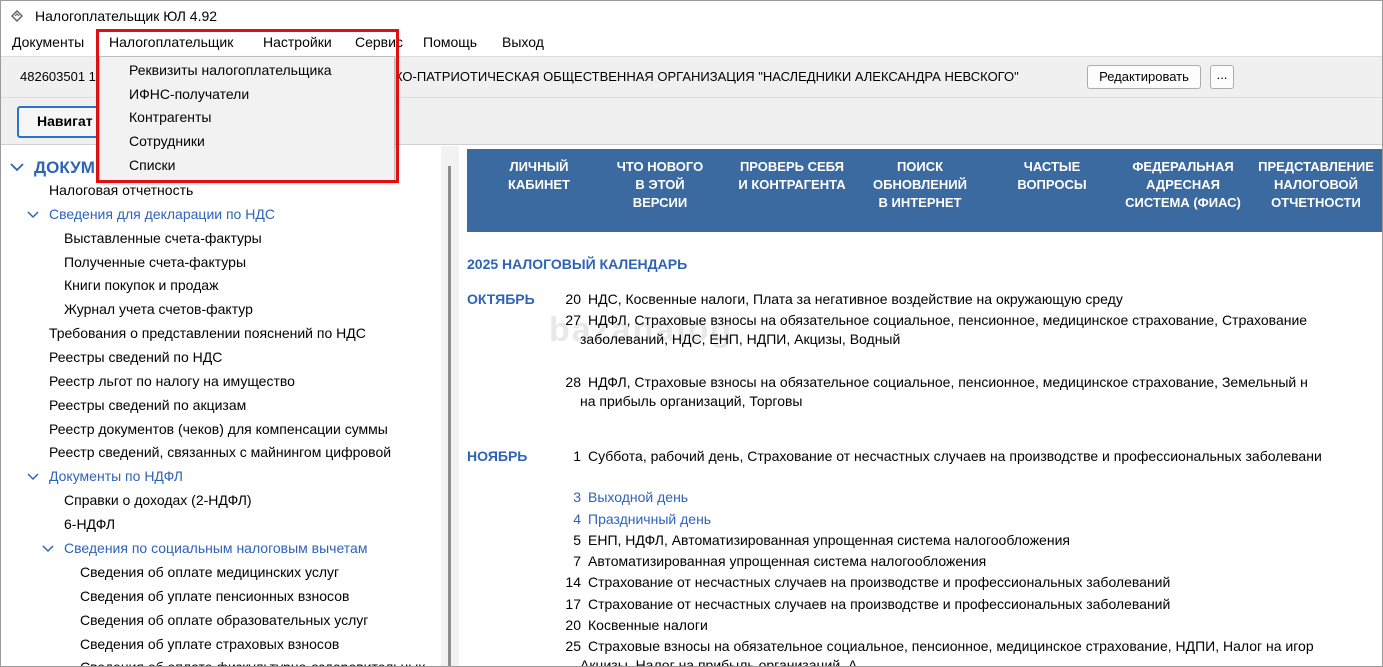 The image size is (1383, 667). What do you see at coordinates (379, 42) in the screenshot?
I see `menu-service: Сервис` at bounding box center [379, 42].